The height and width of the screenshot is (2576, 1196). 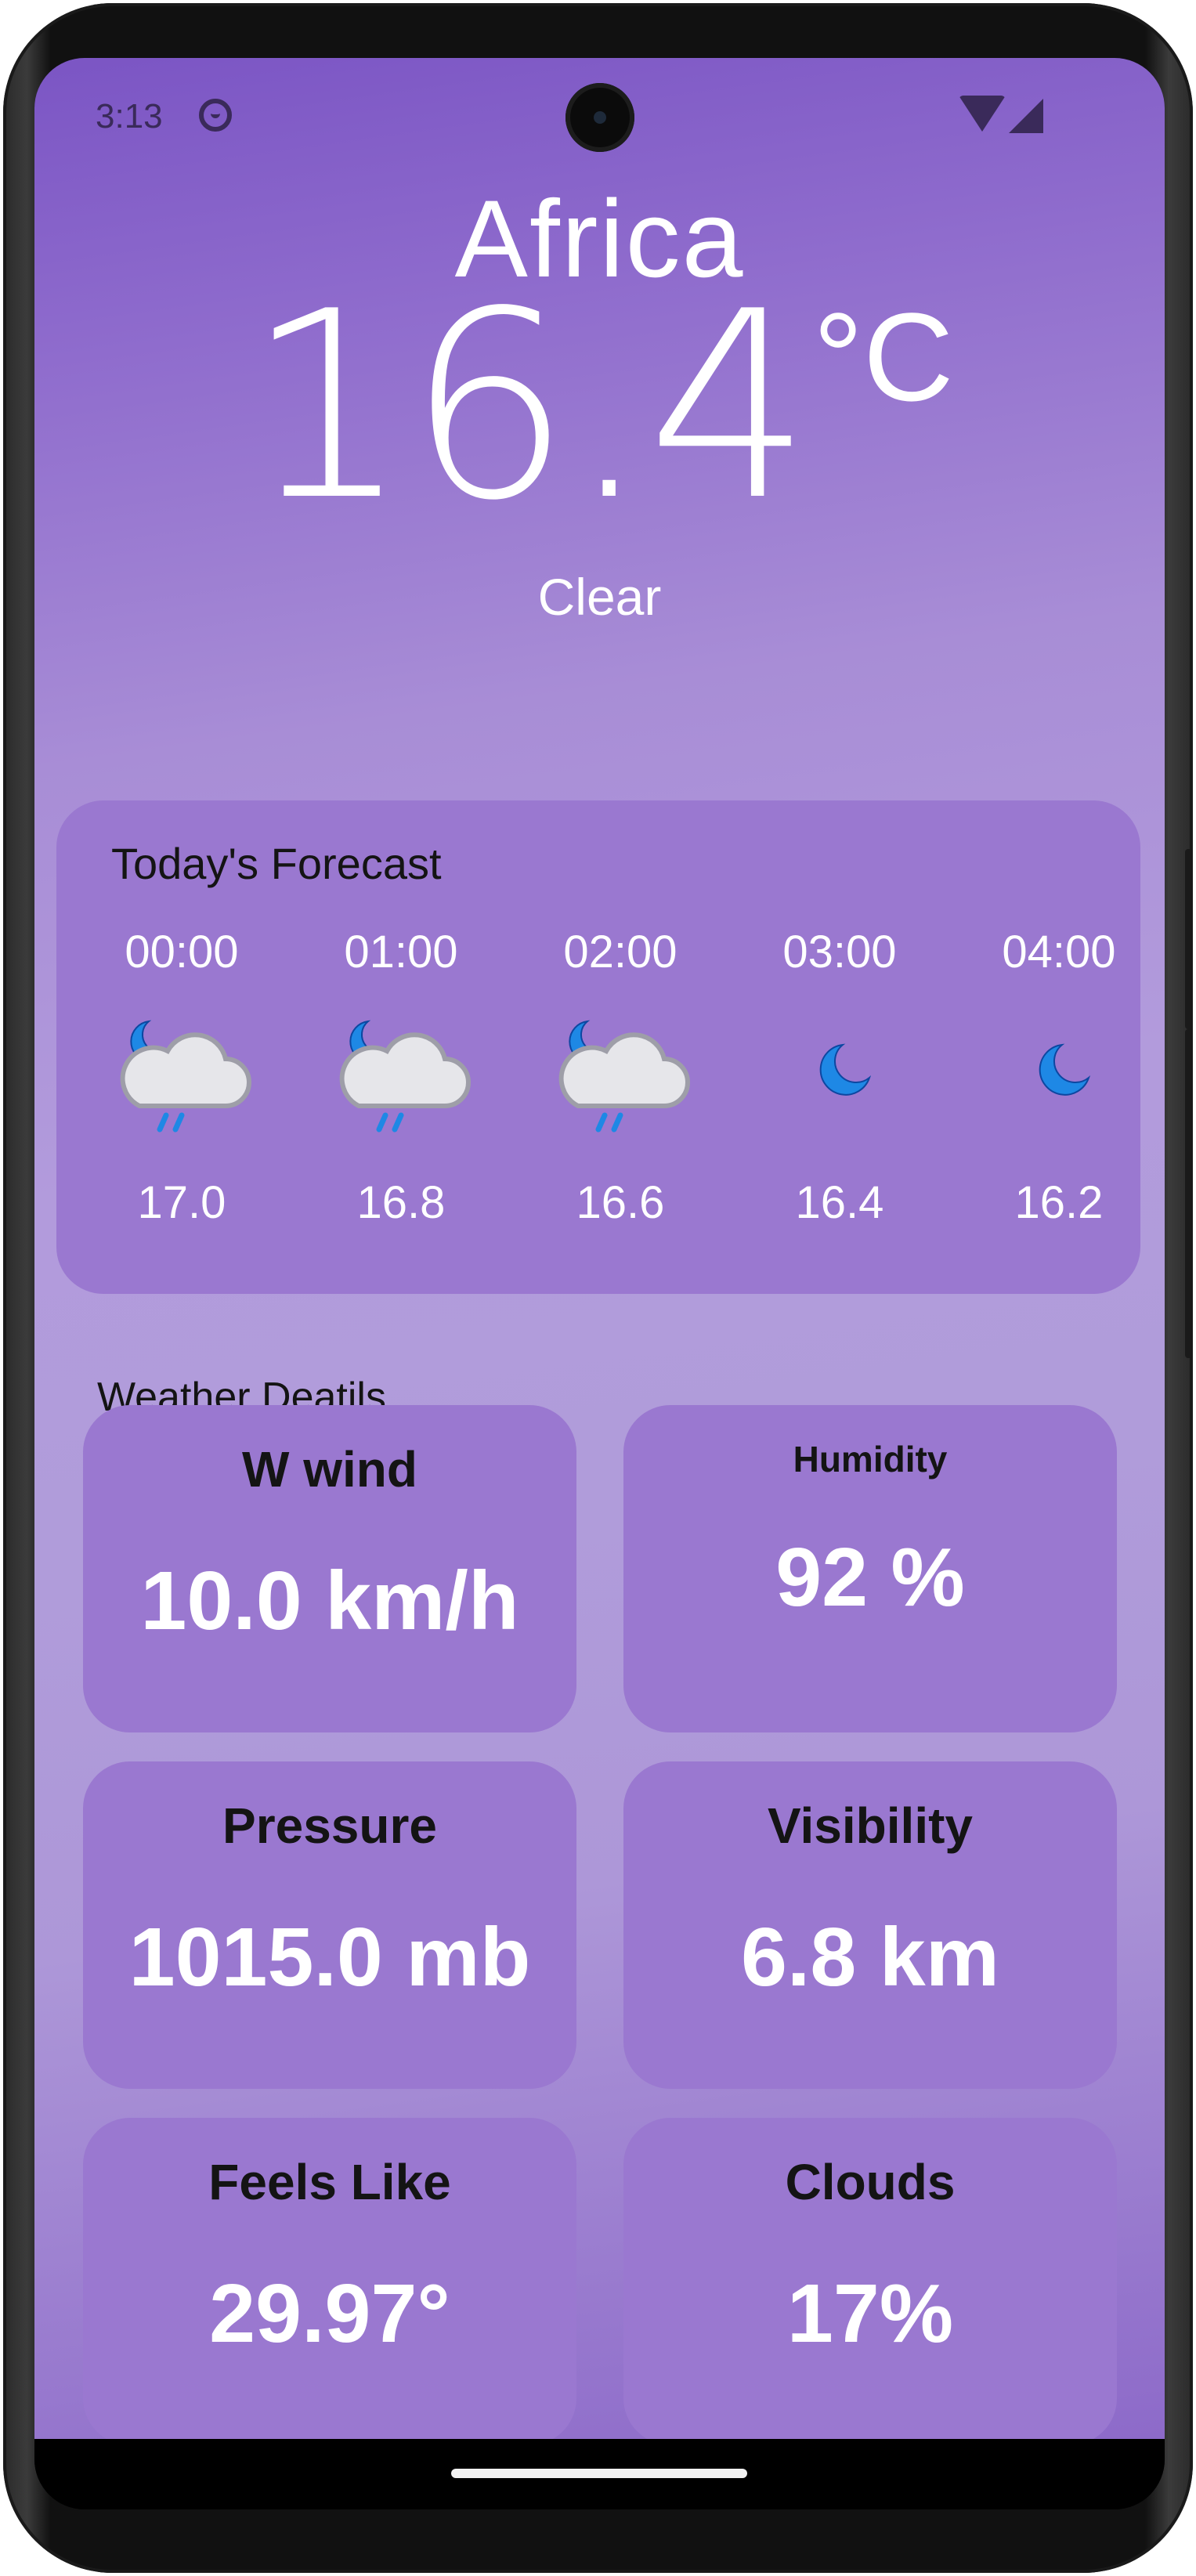 What do you see at coordinates (869, 1957) in the screenshot?
I see `visibility-value: 6.8 km` at bounding box center [869, 1957].